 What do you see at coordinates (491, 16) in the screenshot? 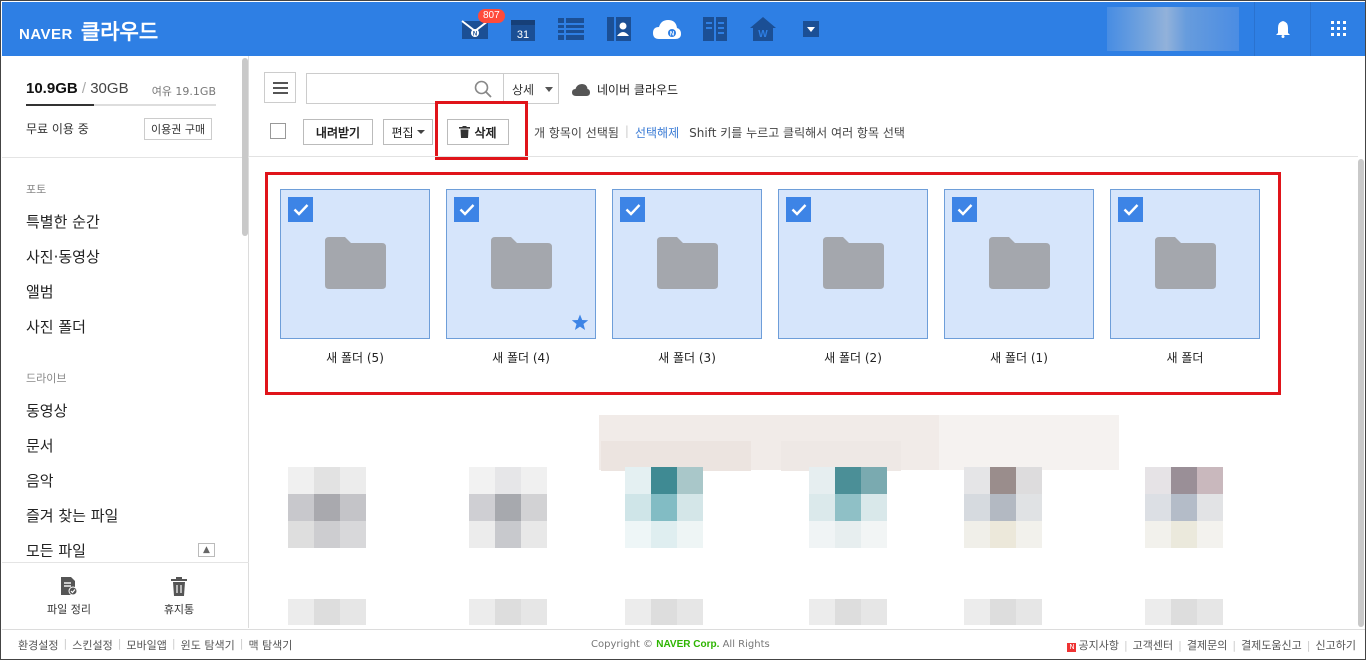
I see `mail-count-badge: 807` at bounding box center [491, 16].